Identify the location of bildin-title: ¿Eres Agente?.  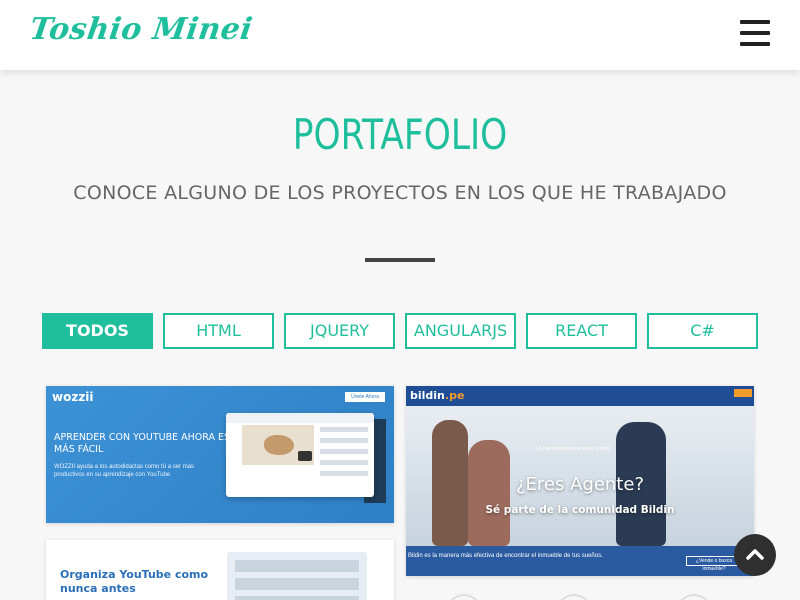
(579, 484).